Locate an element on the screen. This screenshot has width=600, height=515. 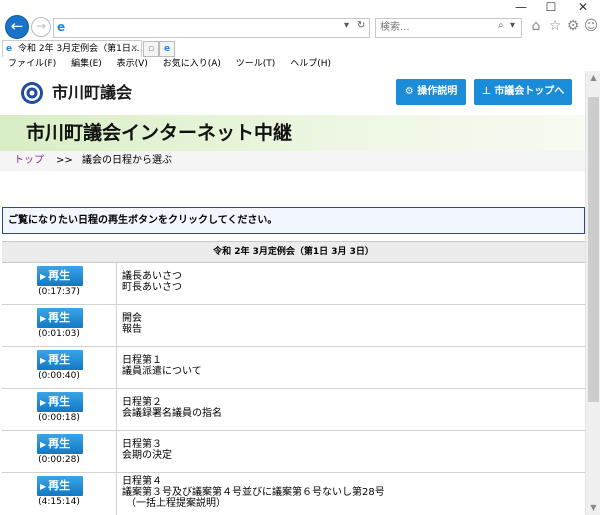
site-header: 市川町議会 ⚙ 操作説明 ⊥ 市議会トップへ is located at coordinates (292, 93).